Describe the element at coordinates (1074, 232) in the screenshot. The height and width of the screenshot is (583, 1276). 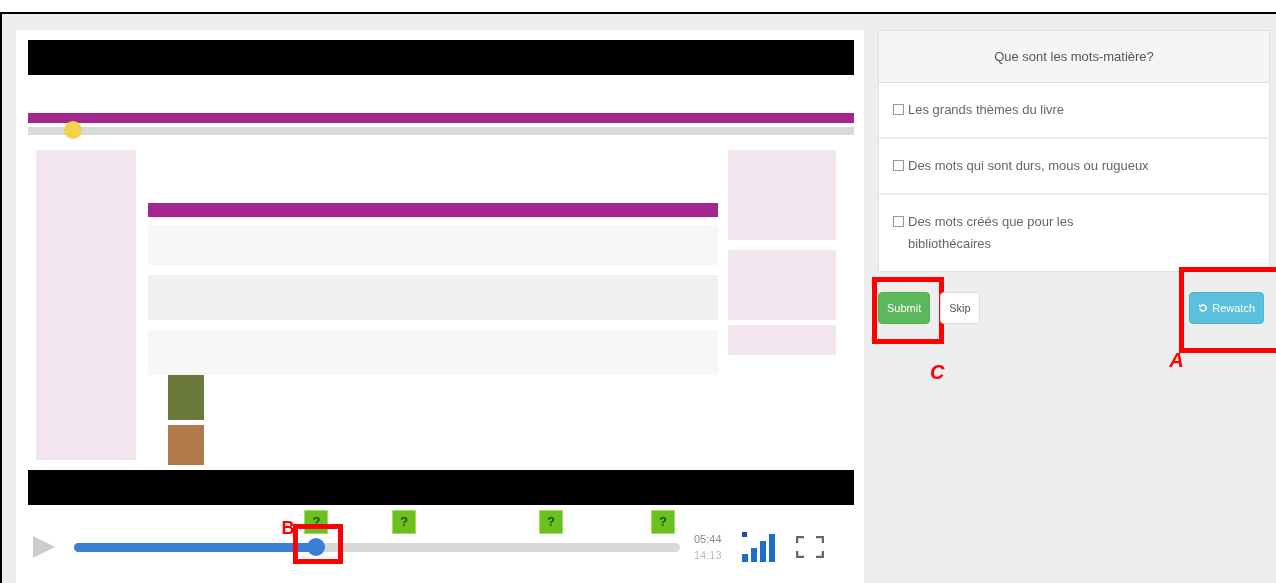
I see `answer-option: Des mots créés que pour les bibliothécaires` at that location.